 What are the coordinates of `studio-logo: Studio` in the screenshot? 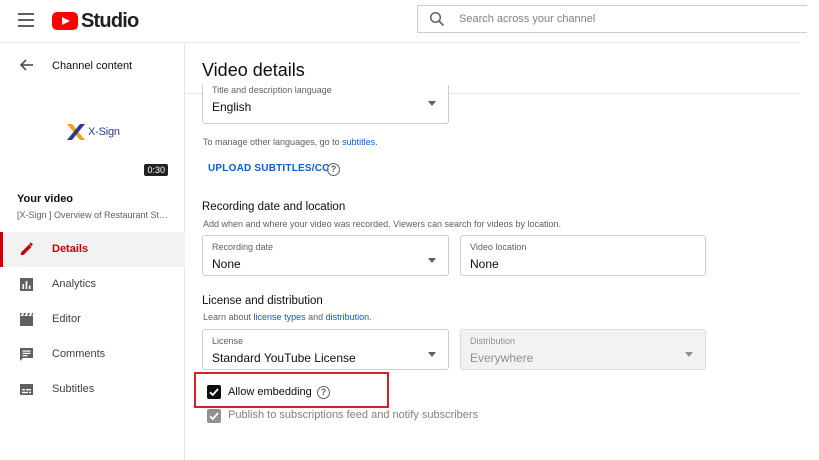 It's located at (95, 20).